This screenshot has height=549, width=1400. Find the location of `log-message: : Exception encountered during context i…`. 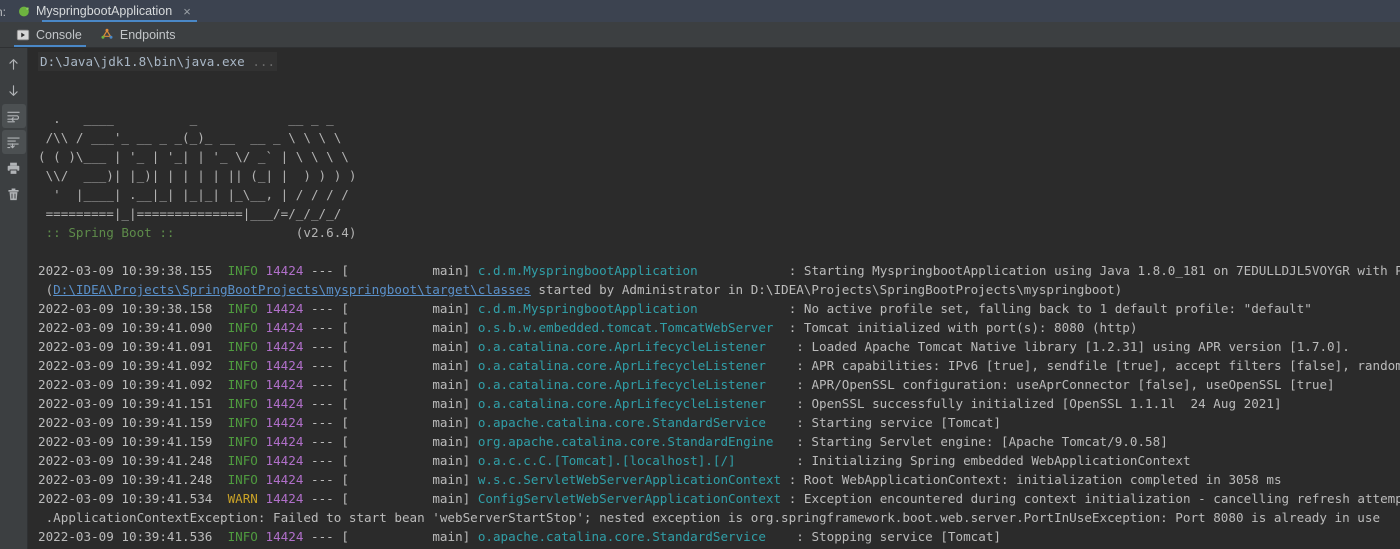

log-message: : Exception encountered during context i… is located at coordinates (1094, 498).